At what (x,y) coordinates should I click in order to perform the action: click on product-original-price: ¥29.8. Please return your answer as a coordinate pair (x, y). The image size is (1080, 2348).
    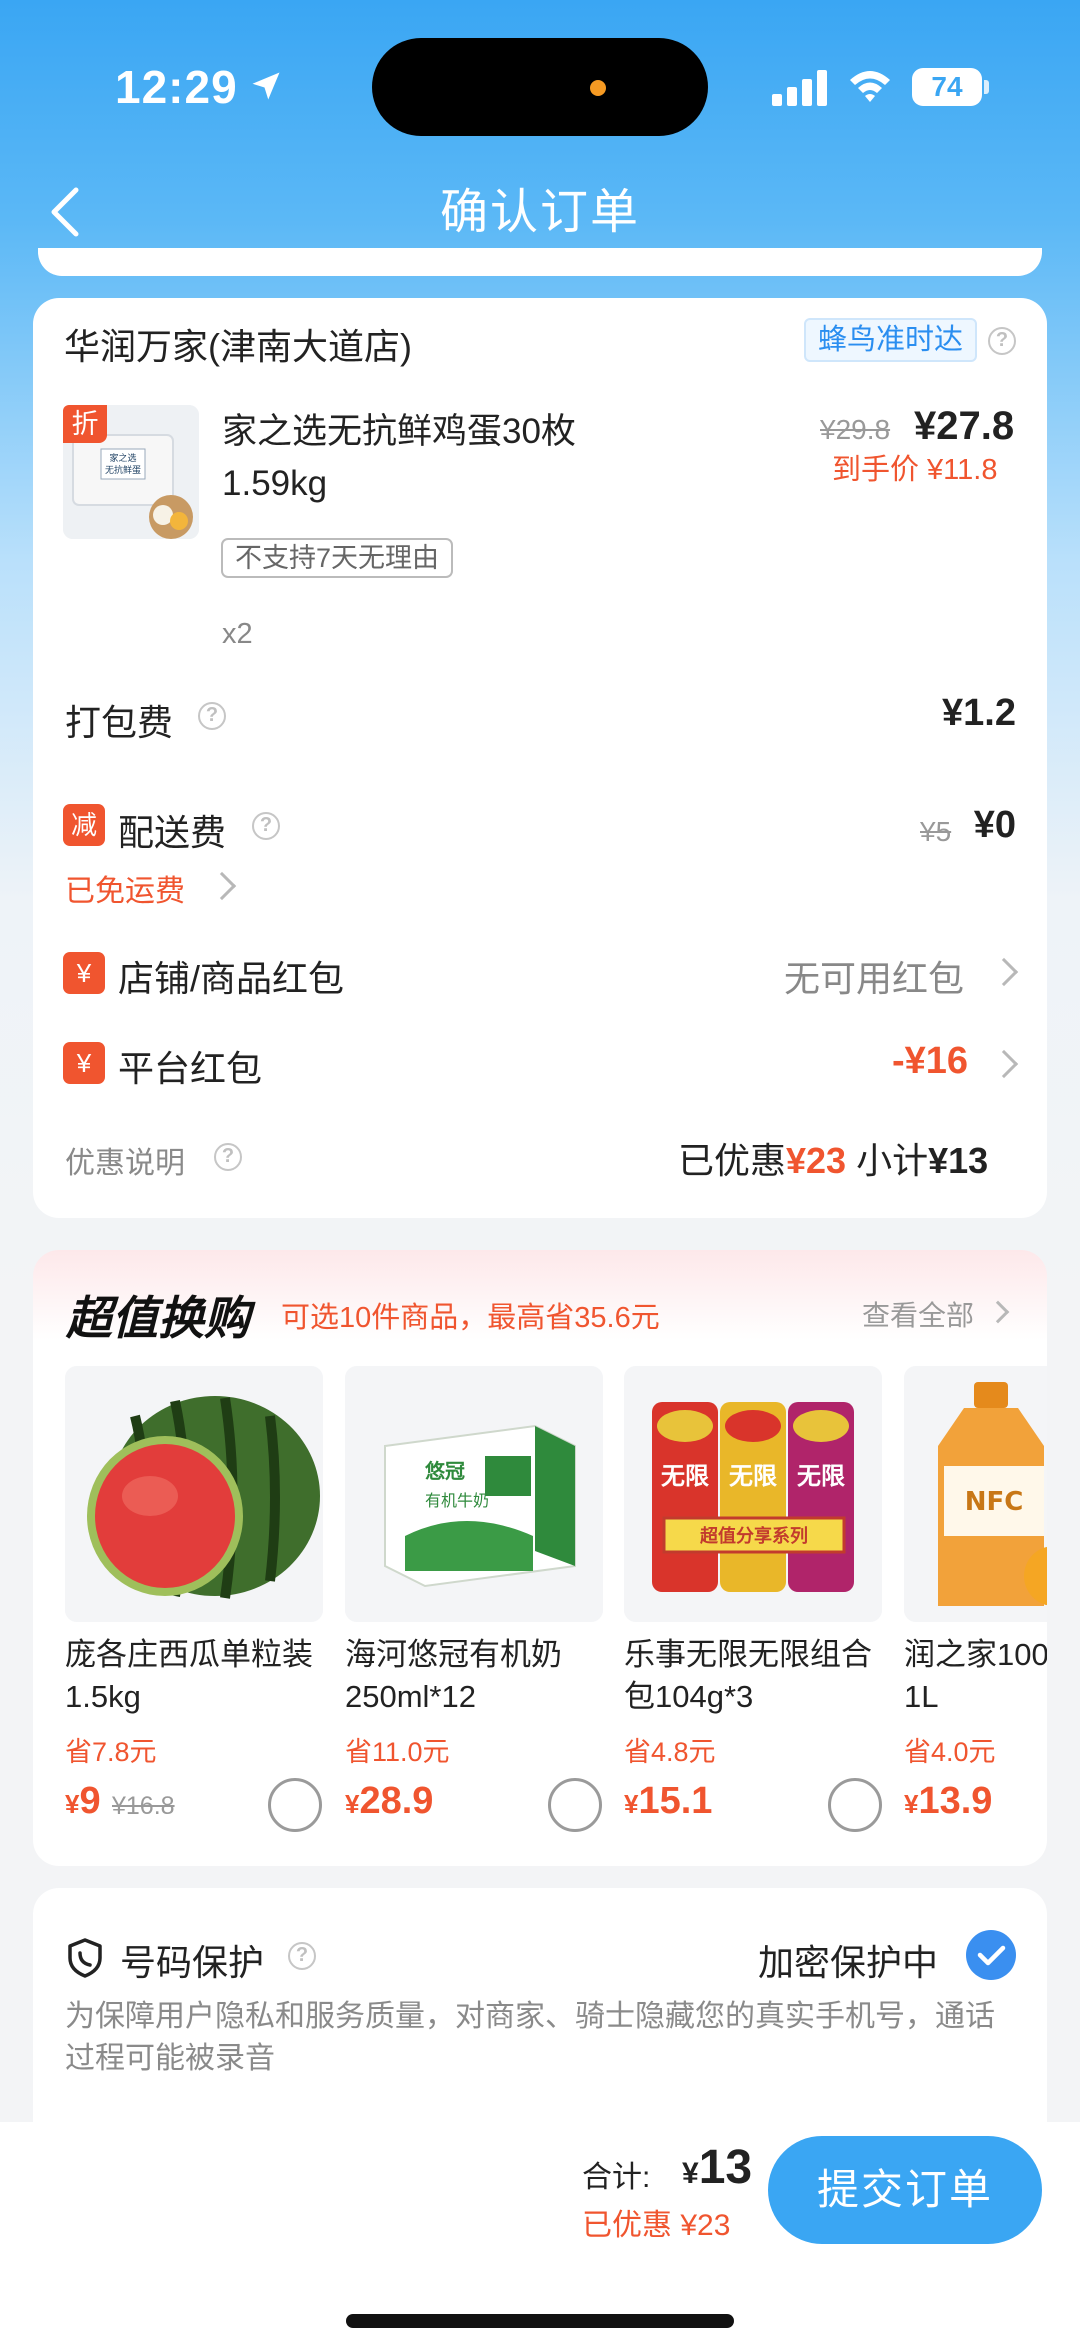
    Looking at the image, I should click on (855, 429).